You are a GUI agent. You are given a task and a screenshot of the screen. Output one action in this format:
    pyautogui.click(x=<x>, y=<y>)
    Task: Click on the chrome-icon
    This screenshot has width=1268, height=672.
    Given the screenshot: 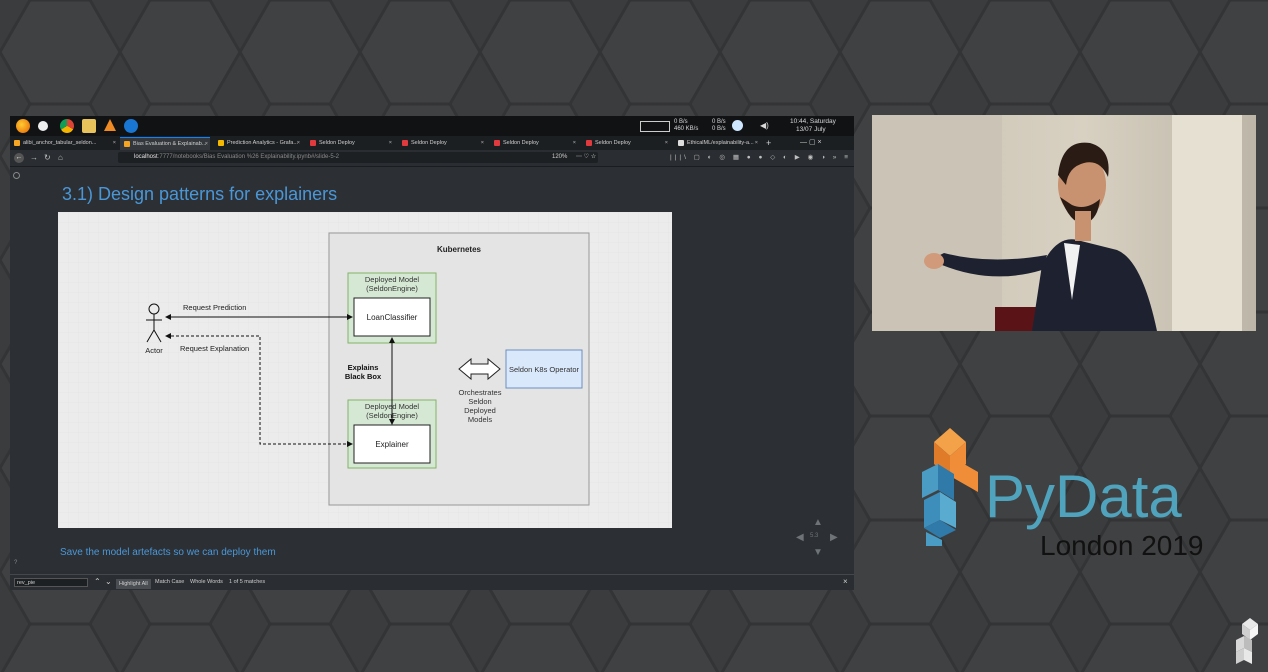 What is the action you would take?
    pyautogui.click(x=67, y=126)
    